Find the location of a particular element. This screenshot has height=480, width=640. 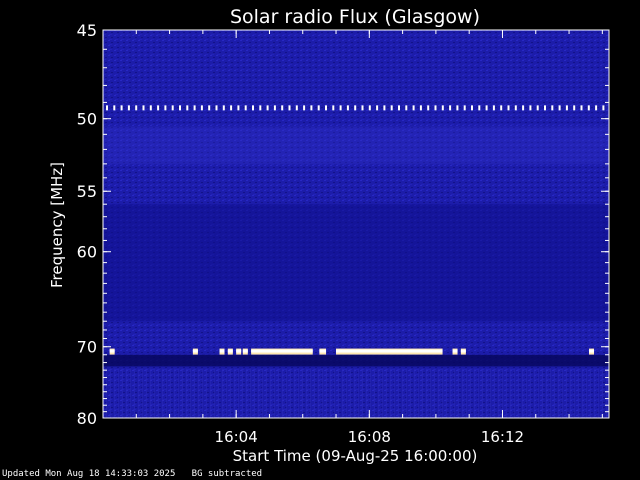

x-tick-label: 16:04 is located at coordinates (236, 437).